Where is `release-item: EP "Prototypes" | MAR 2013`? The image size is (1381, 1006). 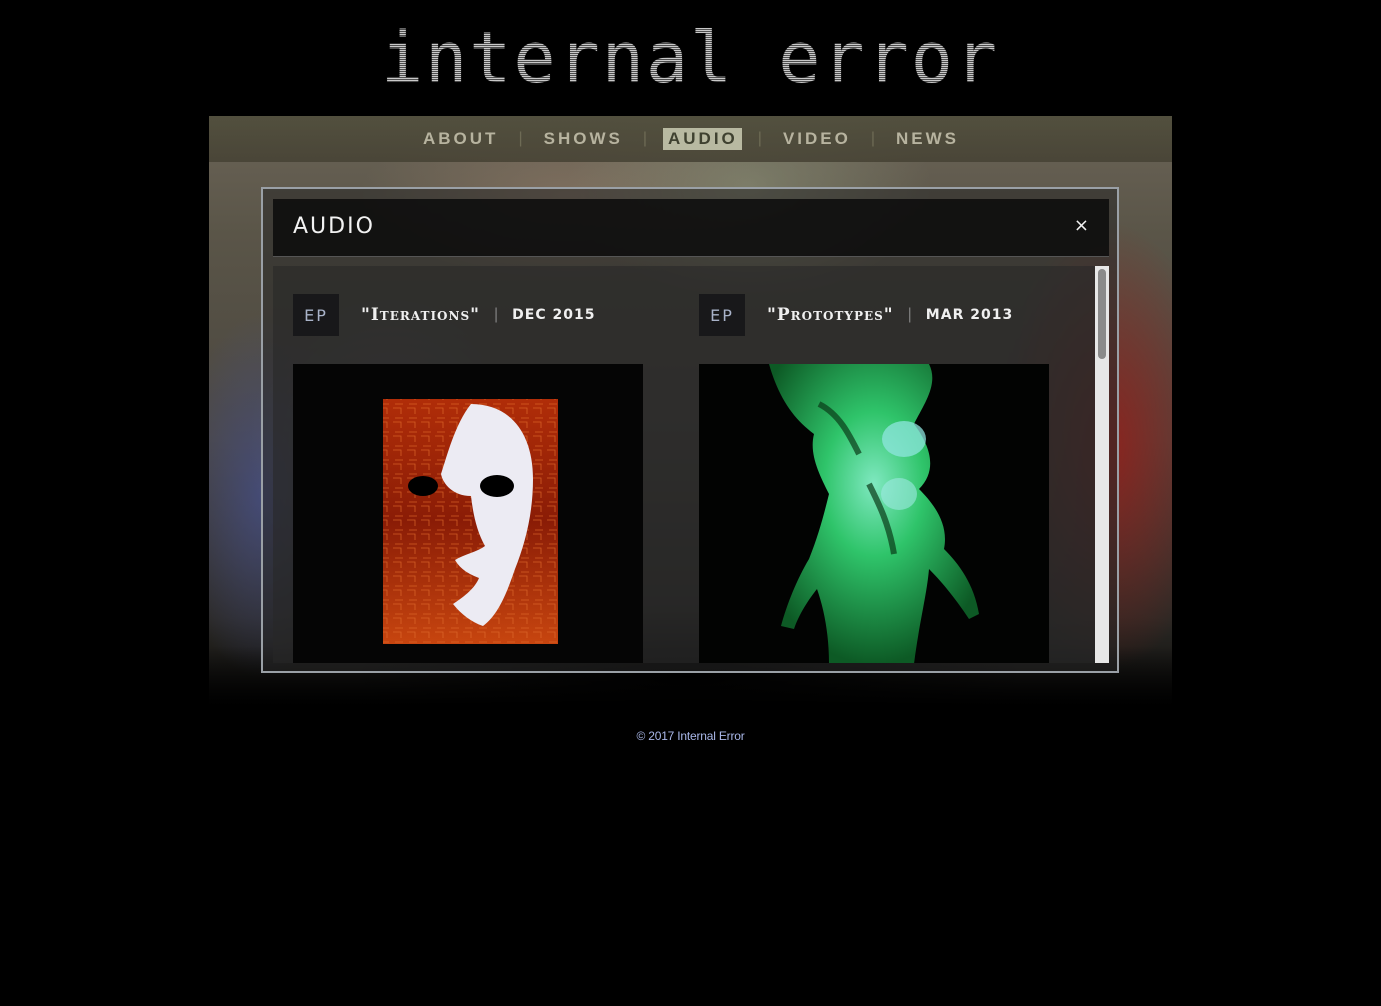 release-item: EP "Prototypes" | MAR 2013 is located at coordinates (874, 478).